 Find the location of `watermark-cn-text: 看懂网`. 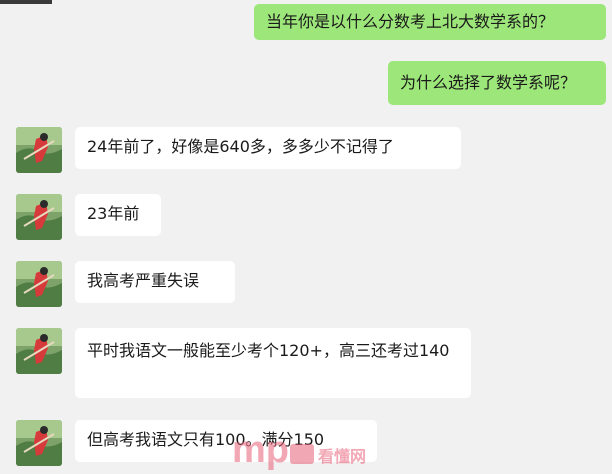

watermark-cn-text: 看懂网 is located at coordinates (341, 456).